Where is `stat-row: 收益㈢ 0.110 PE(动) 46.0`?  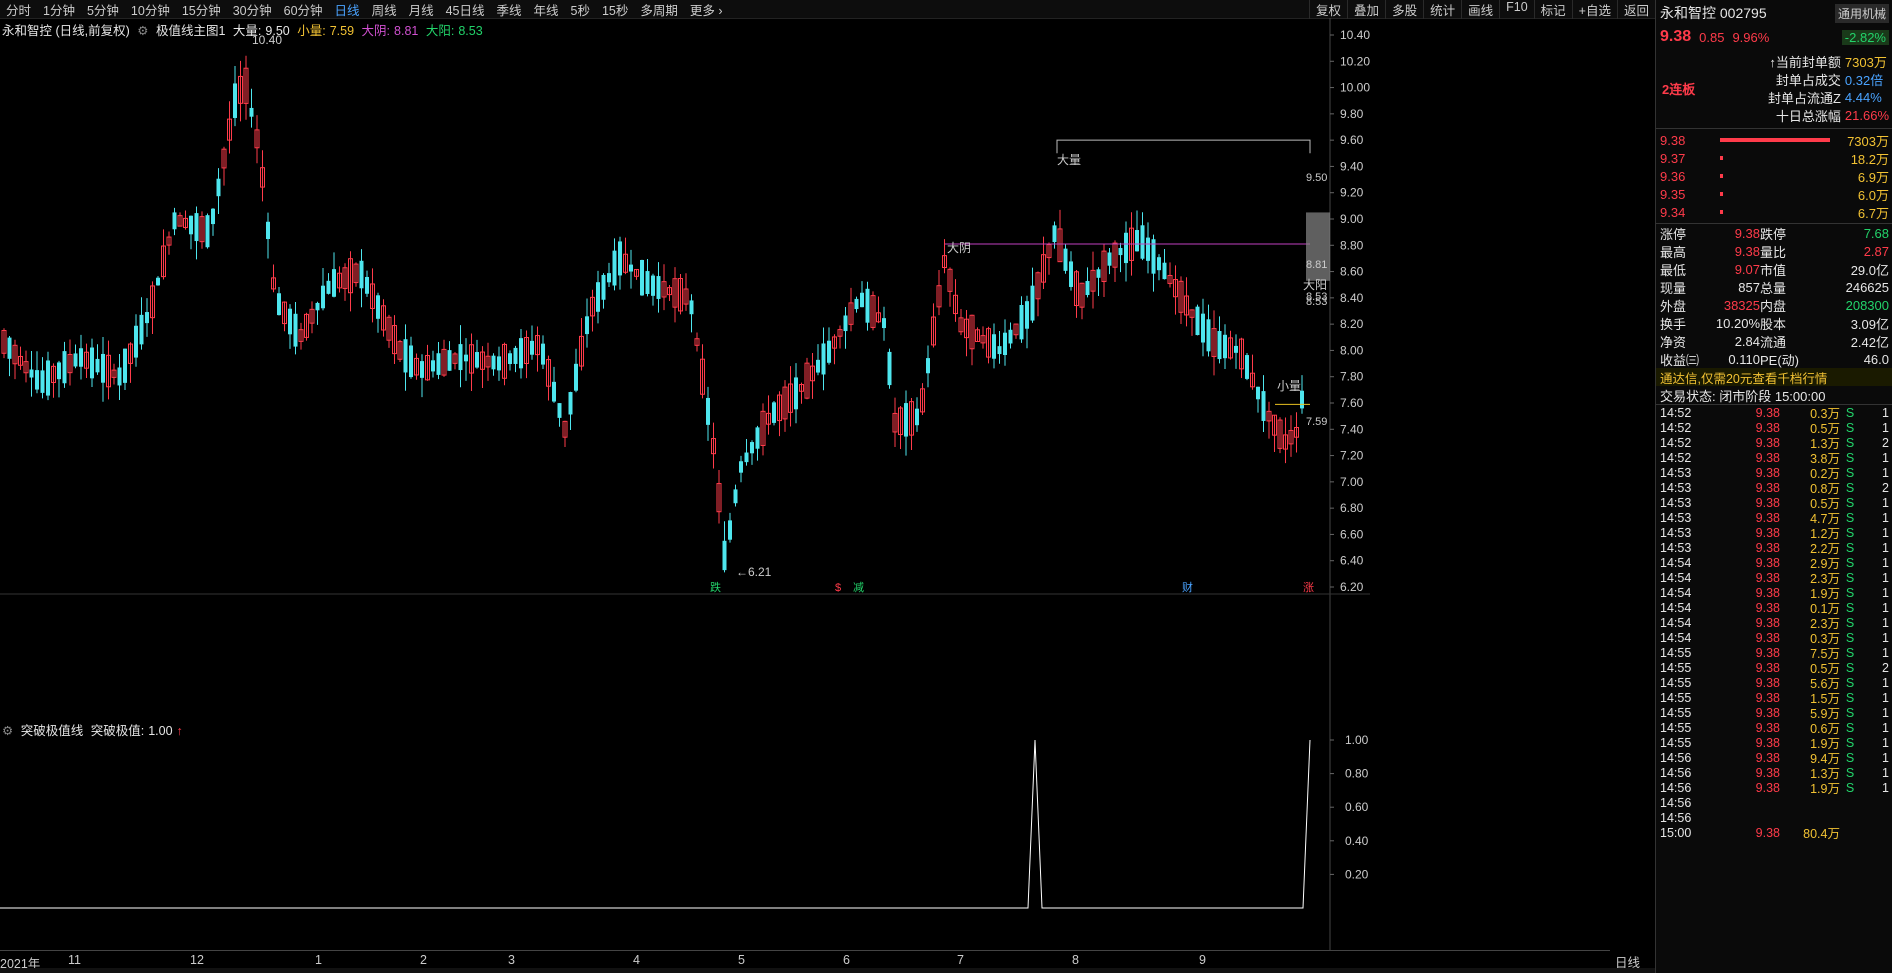
stat-row: 收益㈢ 0.110 PE(动) 46.0 is located at coordinates (1774, 359).